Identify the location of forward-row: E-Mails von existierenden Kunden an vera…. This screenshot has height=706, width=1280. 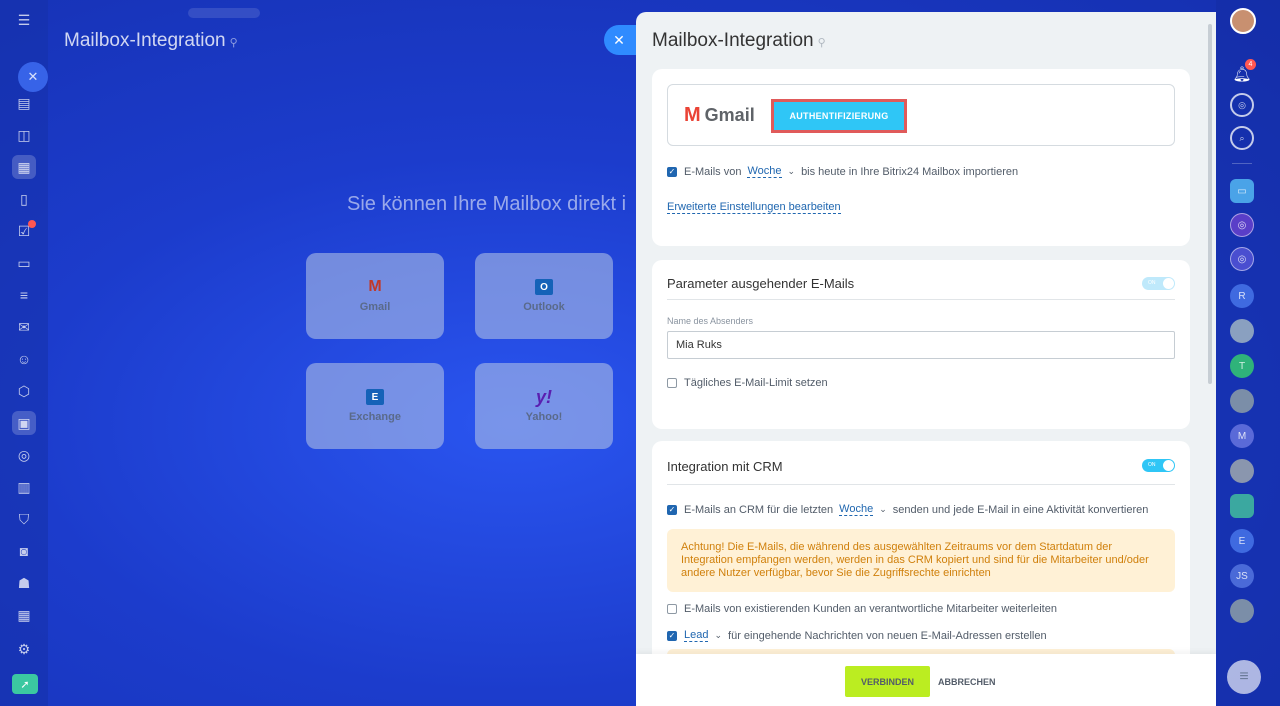
(862, 609).